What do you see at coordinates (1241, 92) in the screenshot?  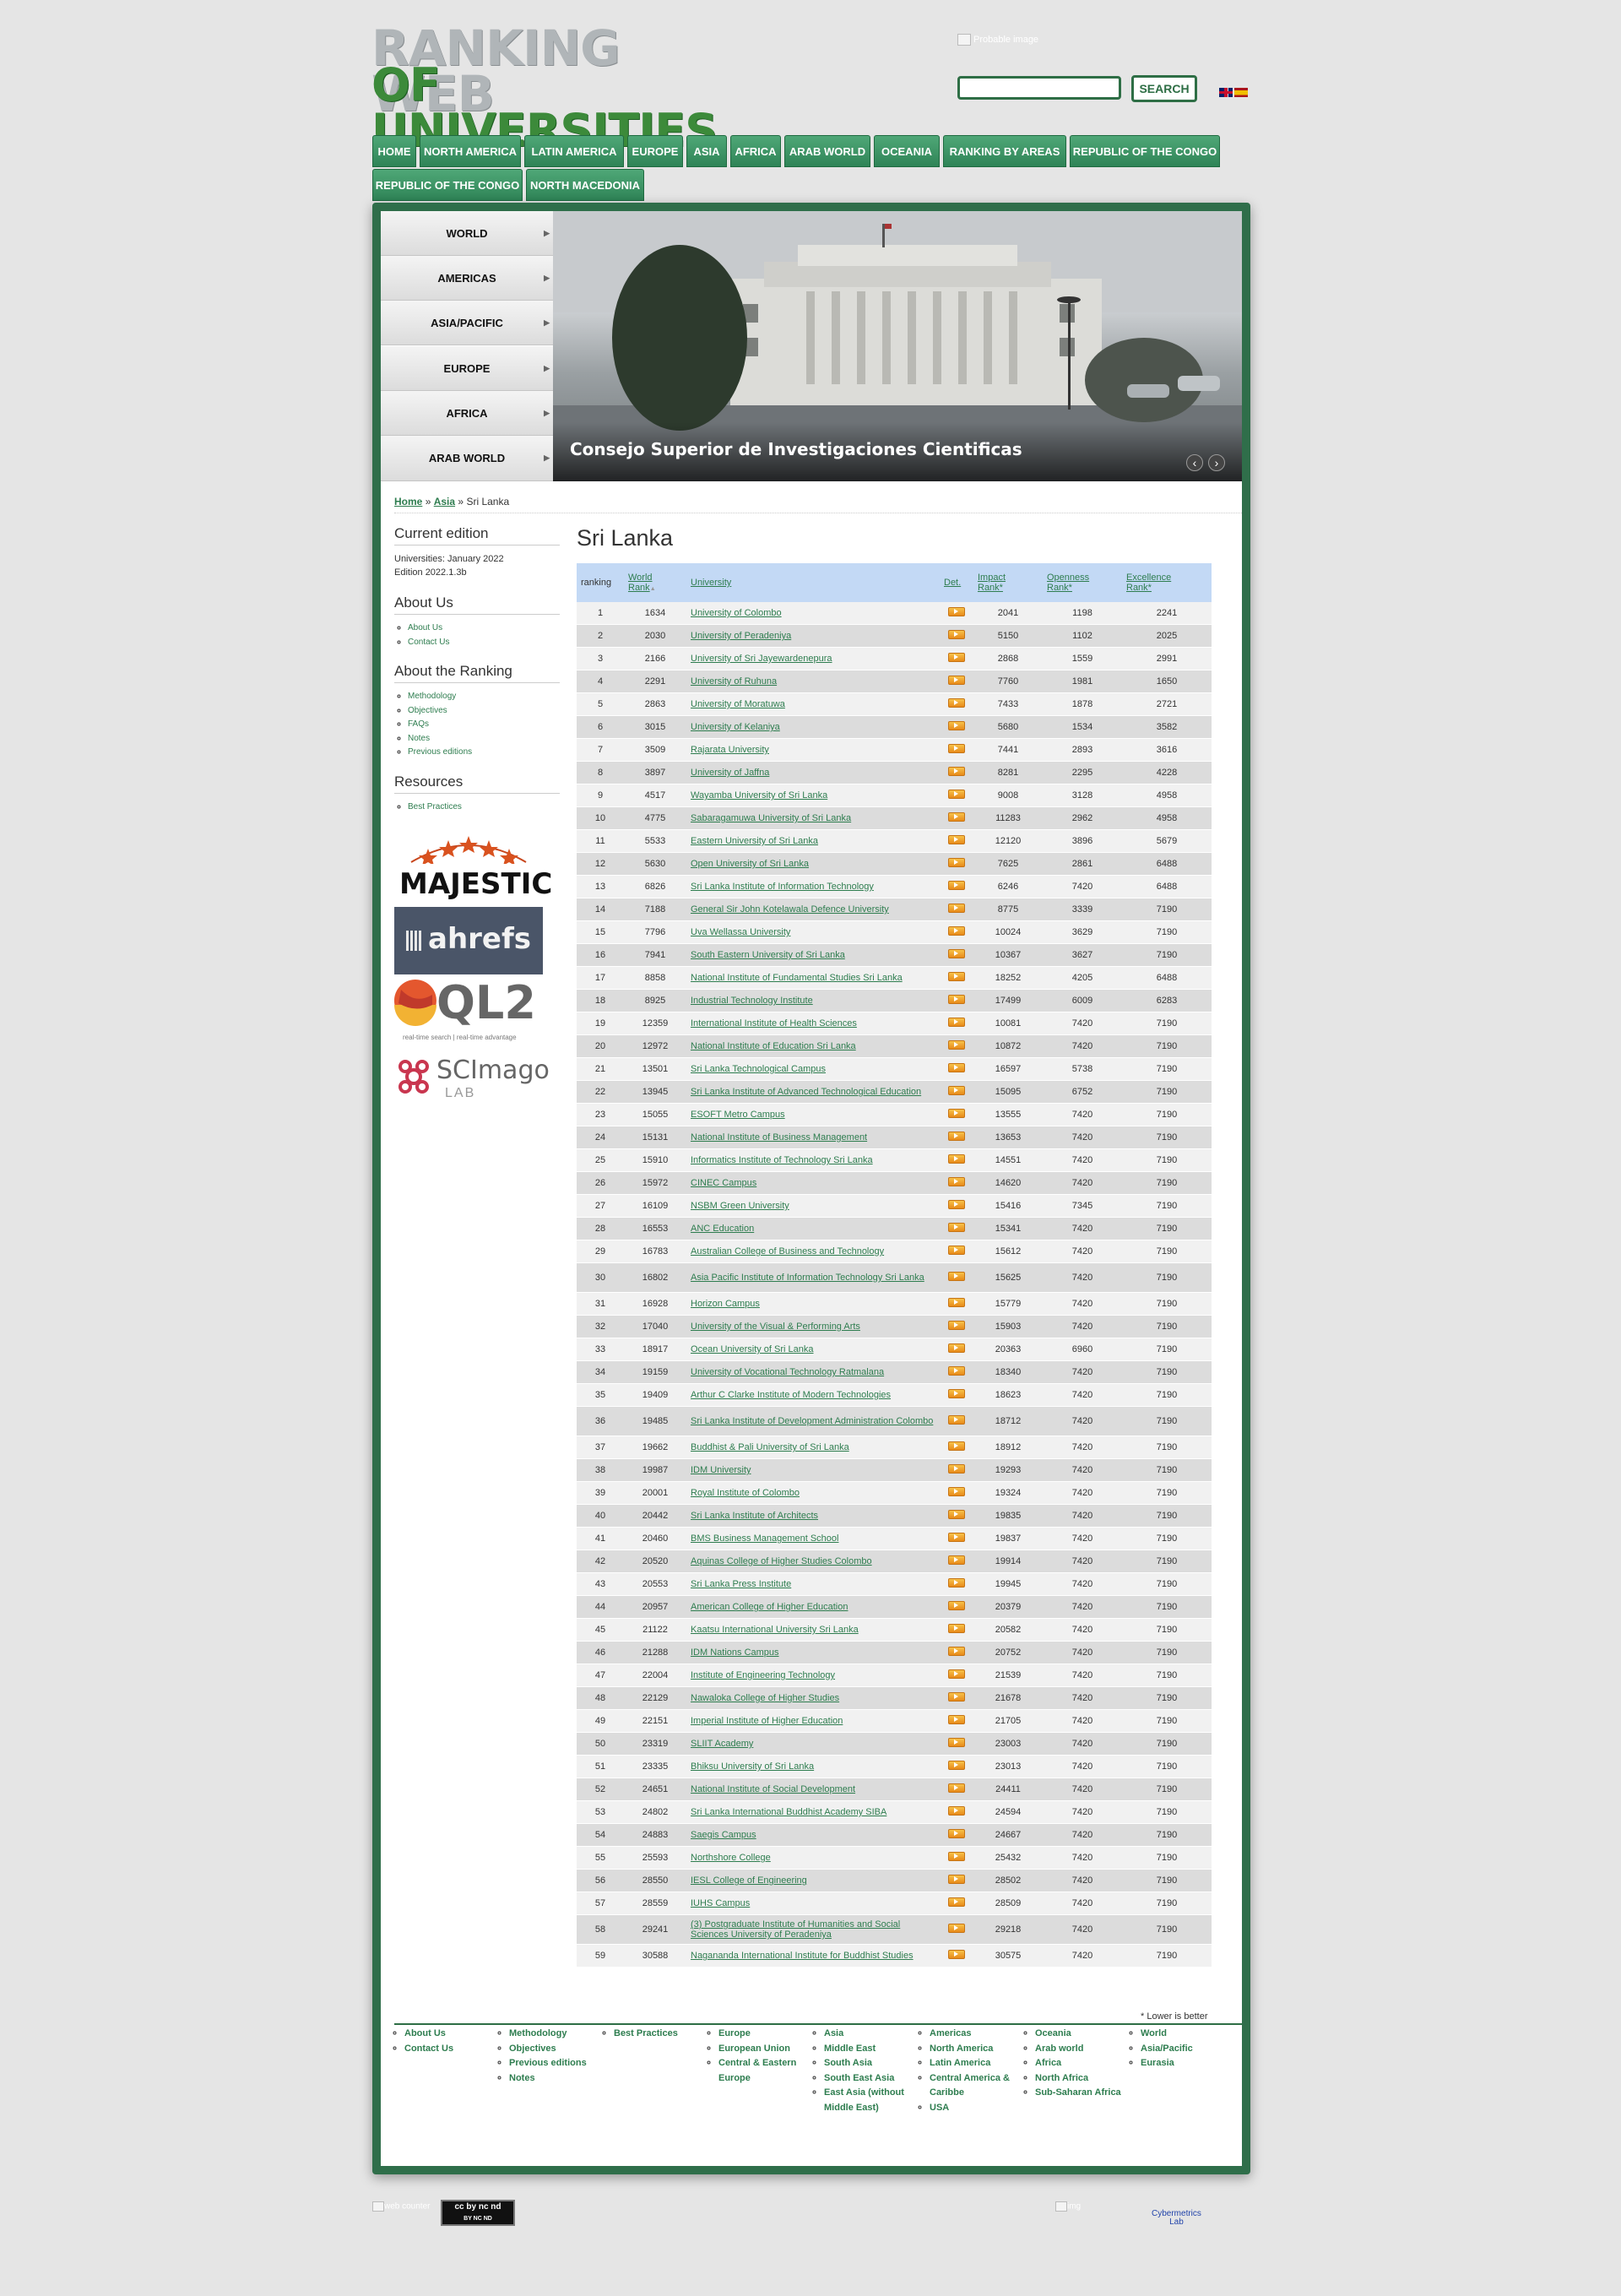 I see `spanish-flag-icon` at bounding box center [1241, 92].